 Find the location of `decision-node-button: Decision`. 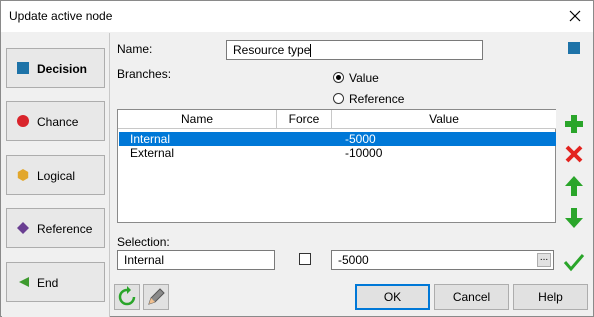

decision-node-button: Decision is located at coordinates (55, 68).